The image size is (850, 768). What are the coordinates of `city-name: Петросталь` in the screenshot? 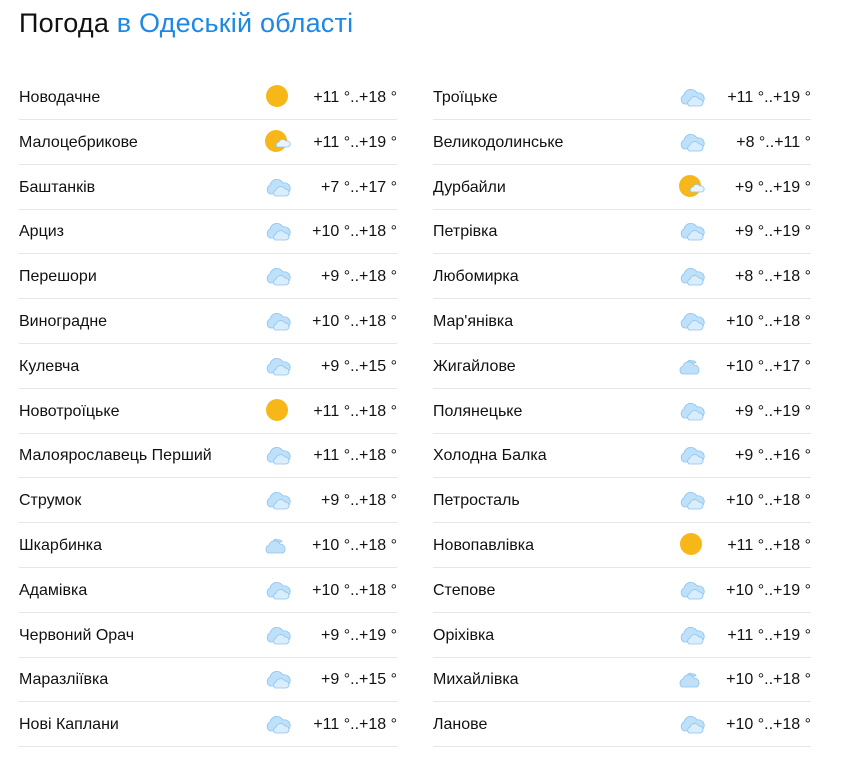 It's located at (476, 501).